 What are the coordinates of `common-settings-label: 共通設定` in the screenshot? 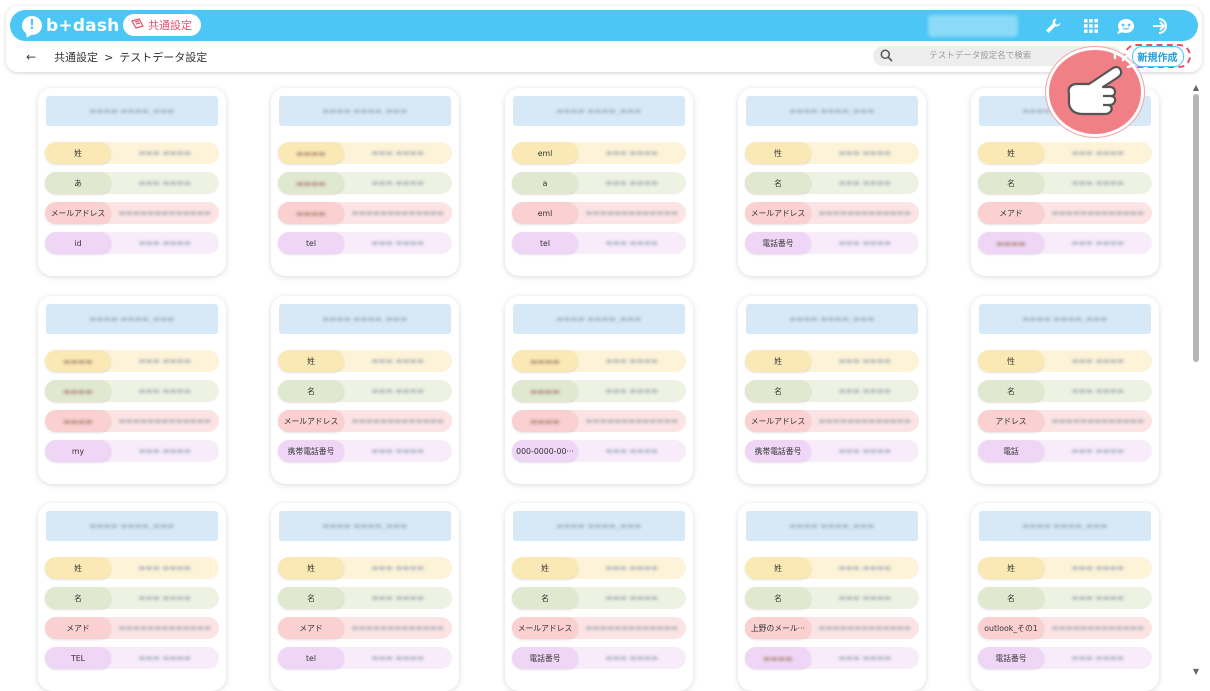 It's located at (170, 25).